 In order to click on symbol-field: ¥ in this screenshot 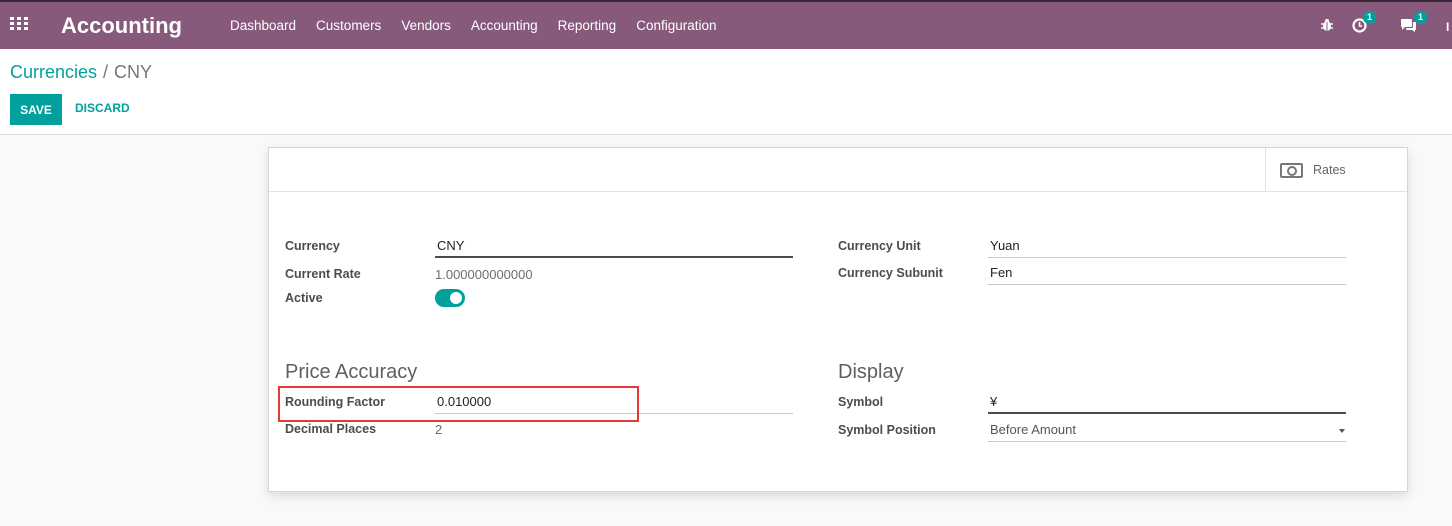, I will do `click(1167, 402)`.